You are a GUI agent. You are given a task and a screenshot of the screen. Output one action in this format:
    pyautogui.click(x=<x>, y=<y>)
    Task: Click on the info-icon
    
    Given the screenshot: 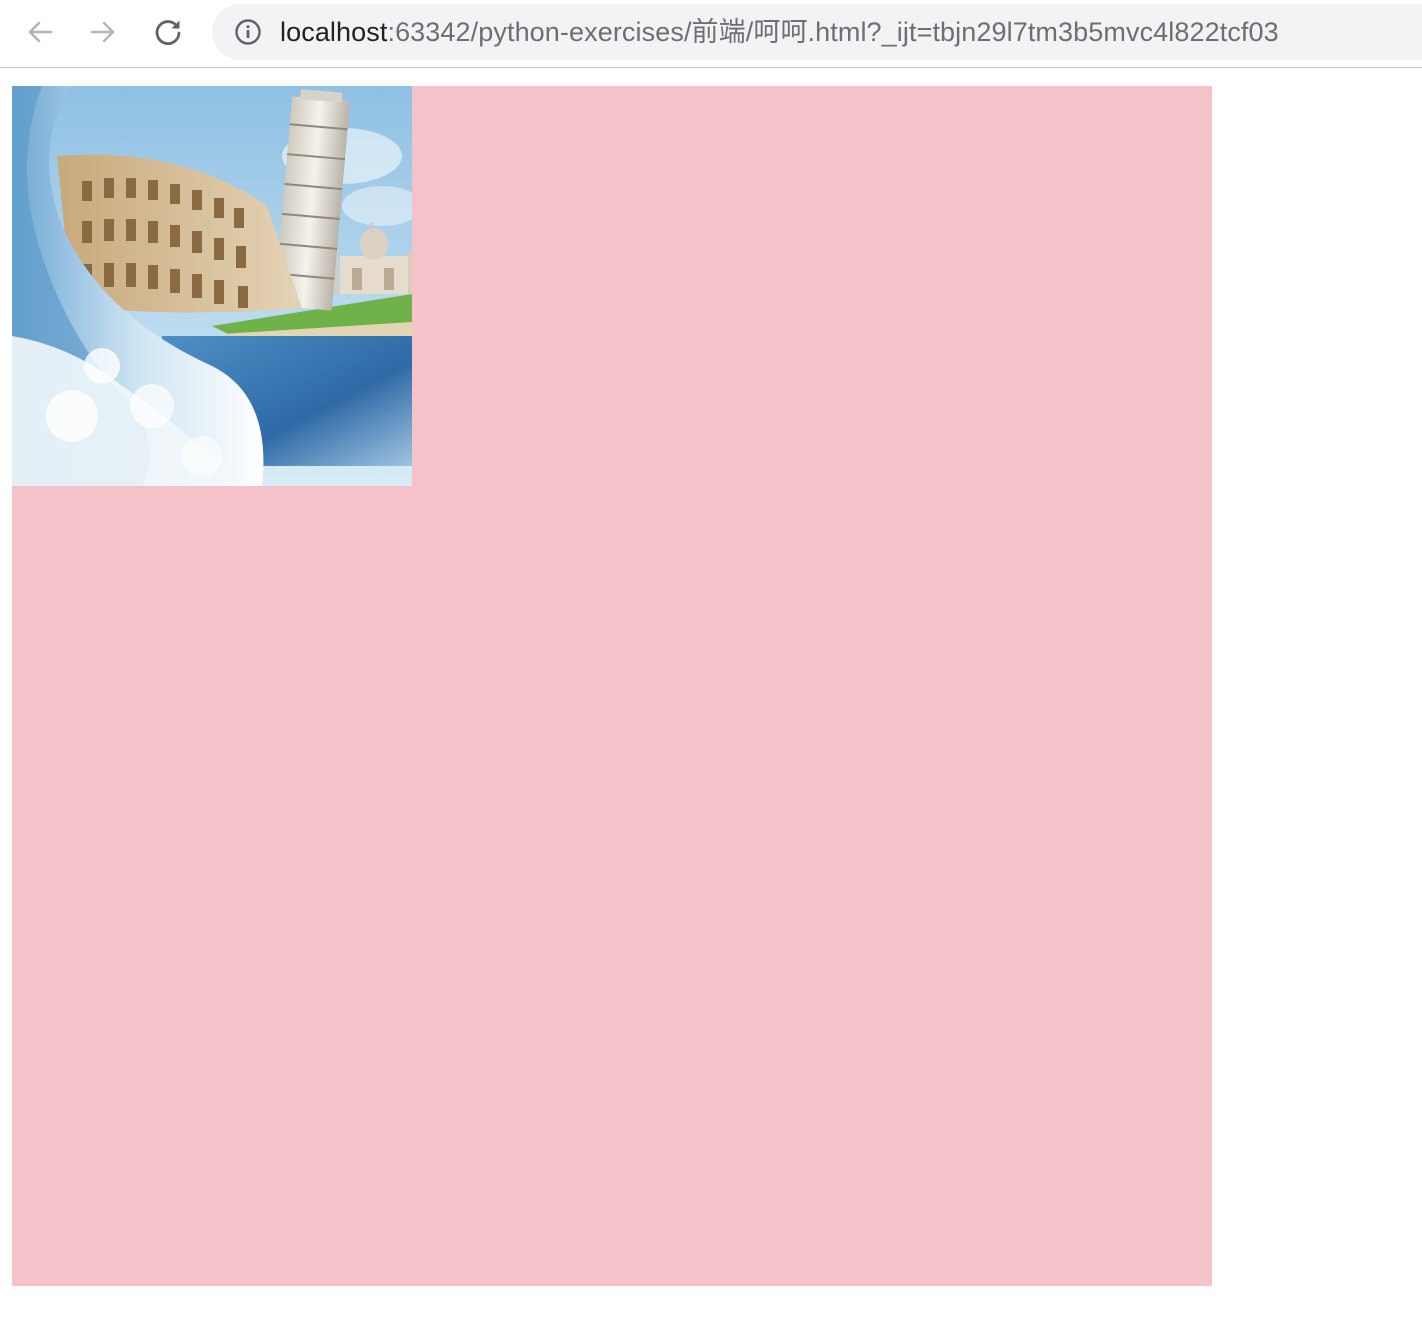 What is the action you would take?
    pyautogui.click(x=248, y=32)
    